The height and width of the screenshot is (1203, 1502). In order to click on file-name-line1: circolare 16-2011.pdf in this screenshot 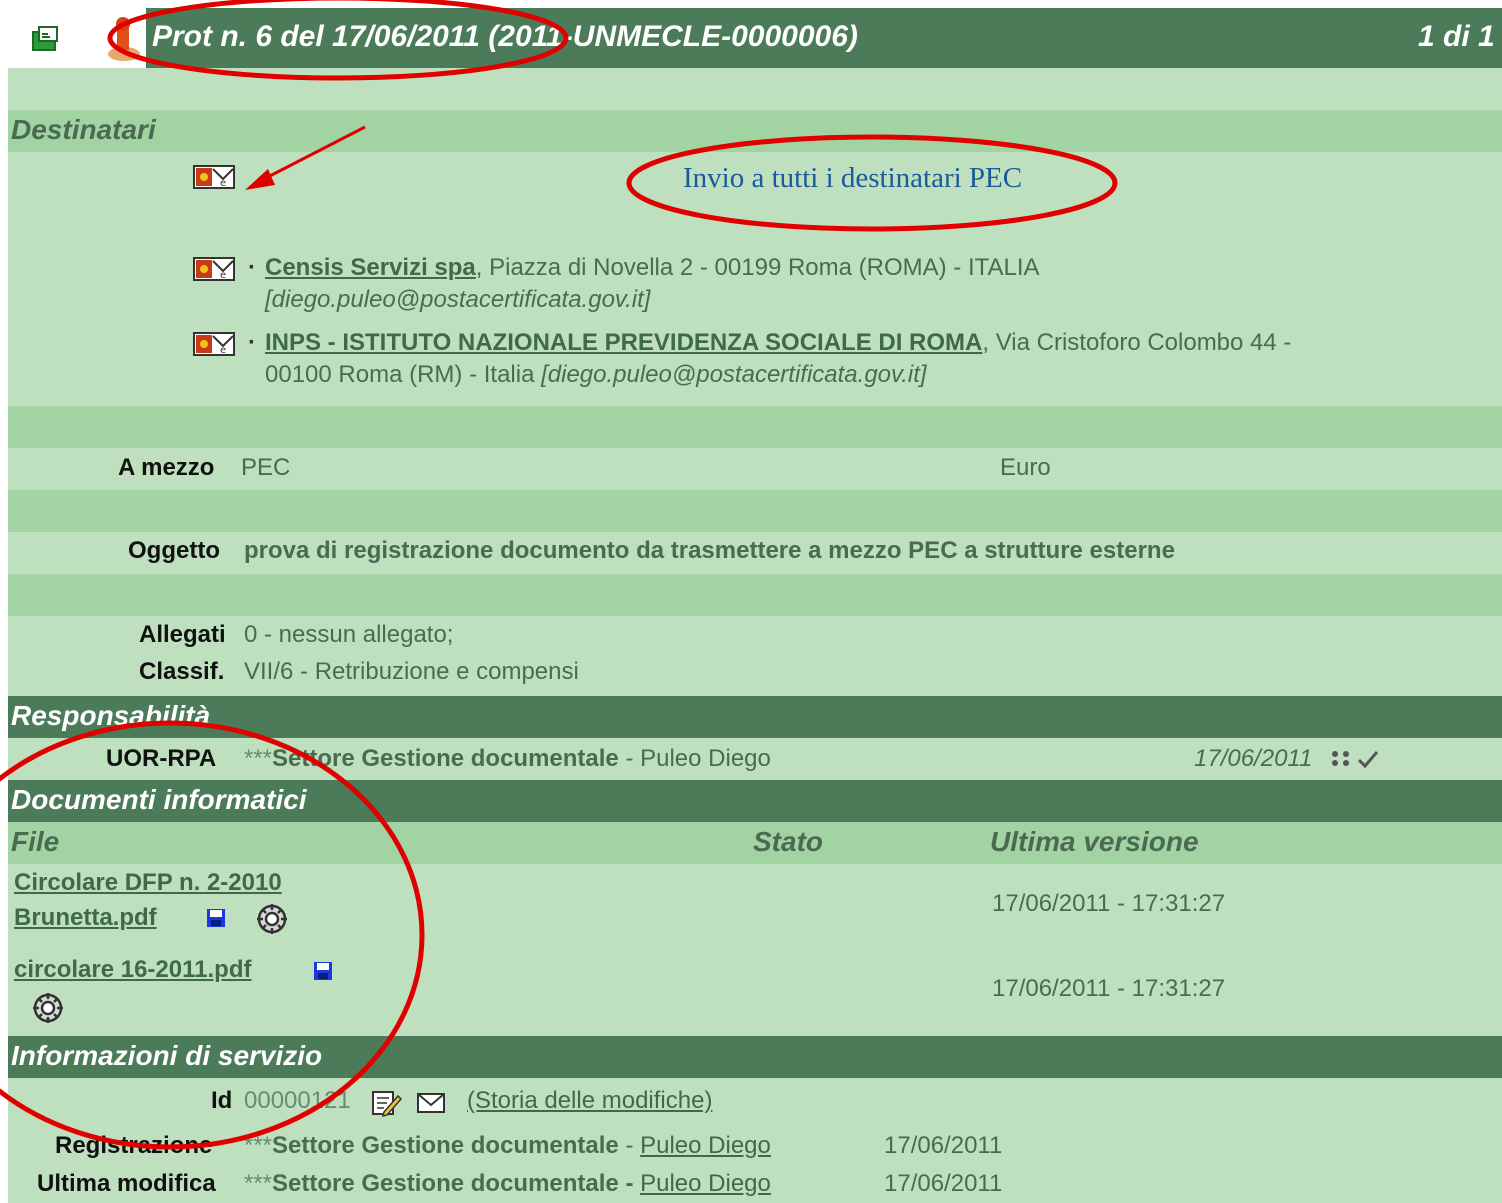, I will do `click(132, 969)`.